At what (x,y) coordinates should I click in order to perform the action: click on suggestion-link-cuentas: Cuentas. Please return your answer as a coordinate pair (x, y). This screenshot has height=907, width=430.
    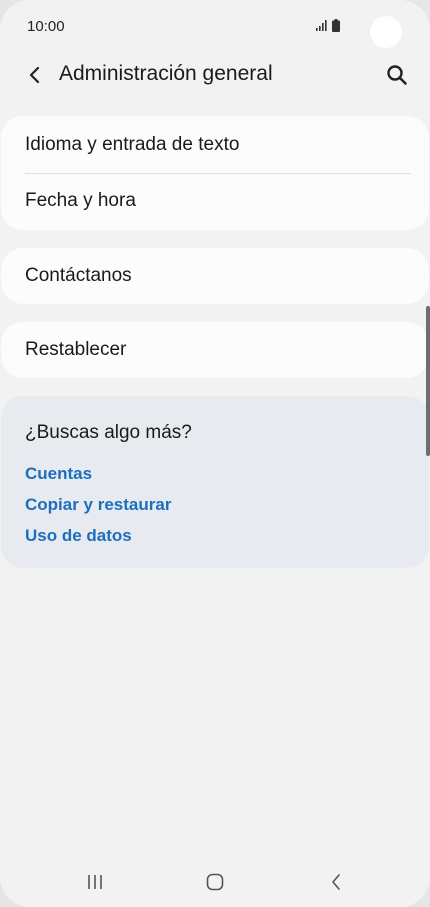
    Looking at the image, I should click on (58, 474).